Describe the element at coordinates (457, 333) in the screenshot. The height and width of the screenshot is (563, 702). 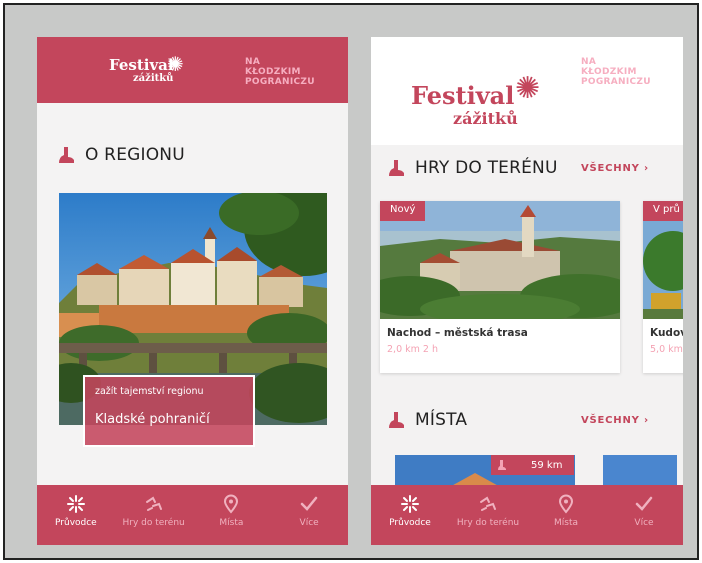
I see `card-title: Nachod – městská trasa` at that location.